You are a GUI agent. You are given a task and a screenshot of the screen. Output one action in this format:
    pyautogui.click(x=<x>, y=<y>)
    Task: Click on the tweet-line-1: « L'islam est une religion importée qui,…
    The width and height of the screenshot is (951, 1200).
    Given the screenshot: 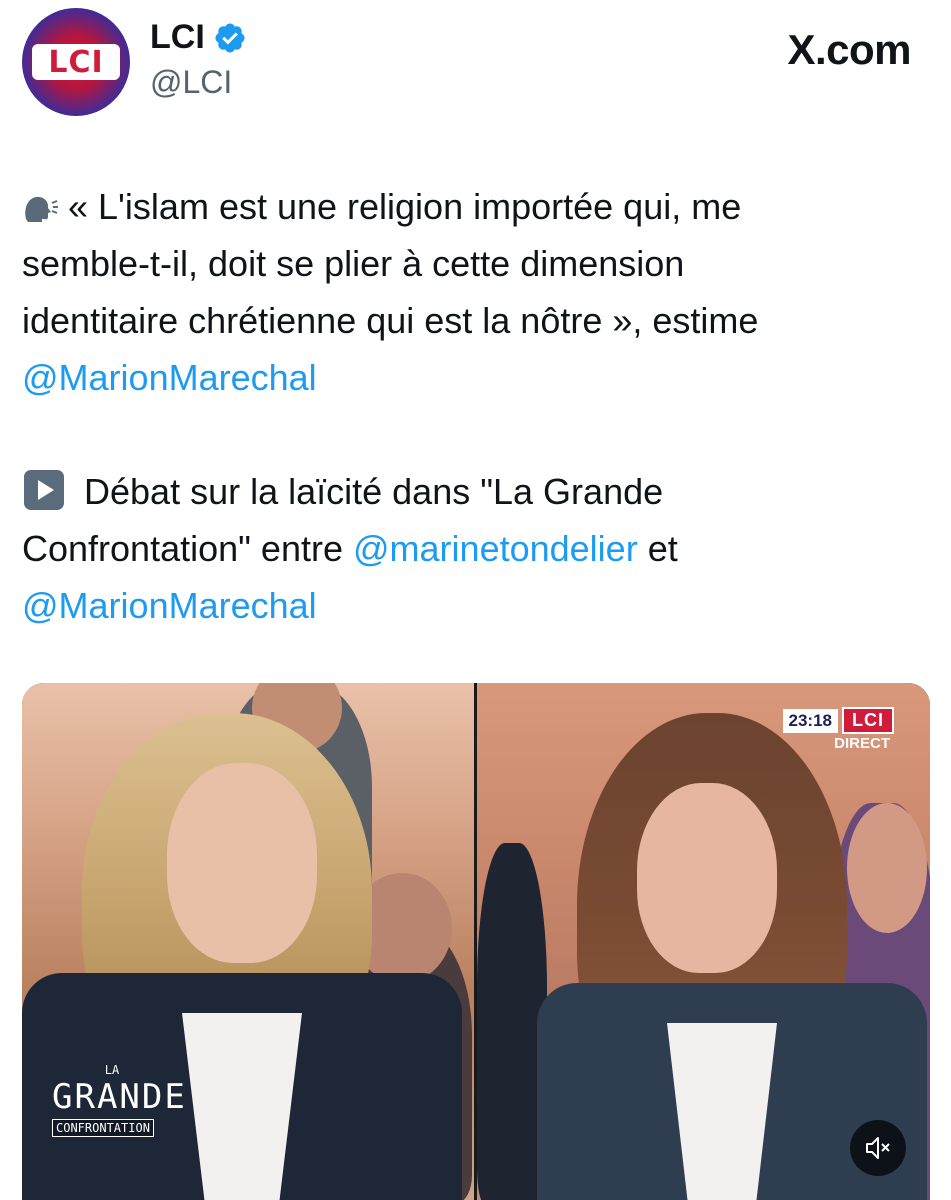 What is the action you would take?
    pyautogui.click(x=474, y=206)
    